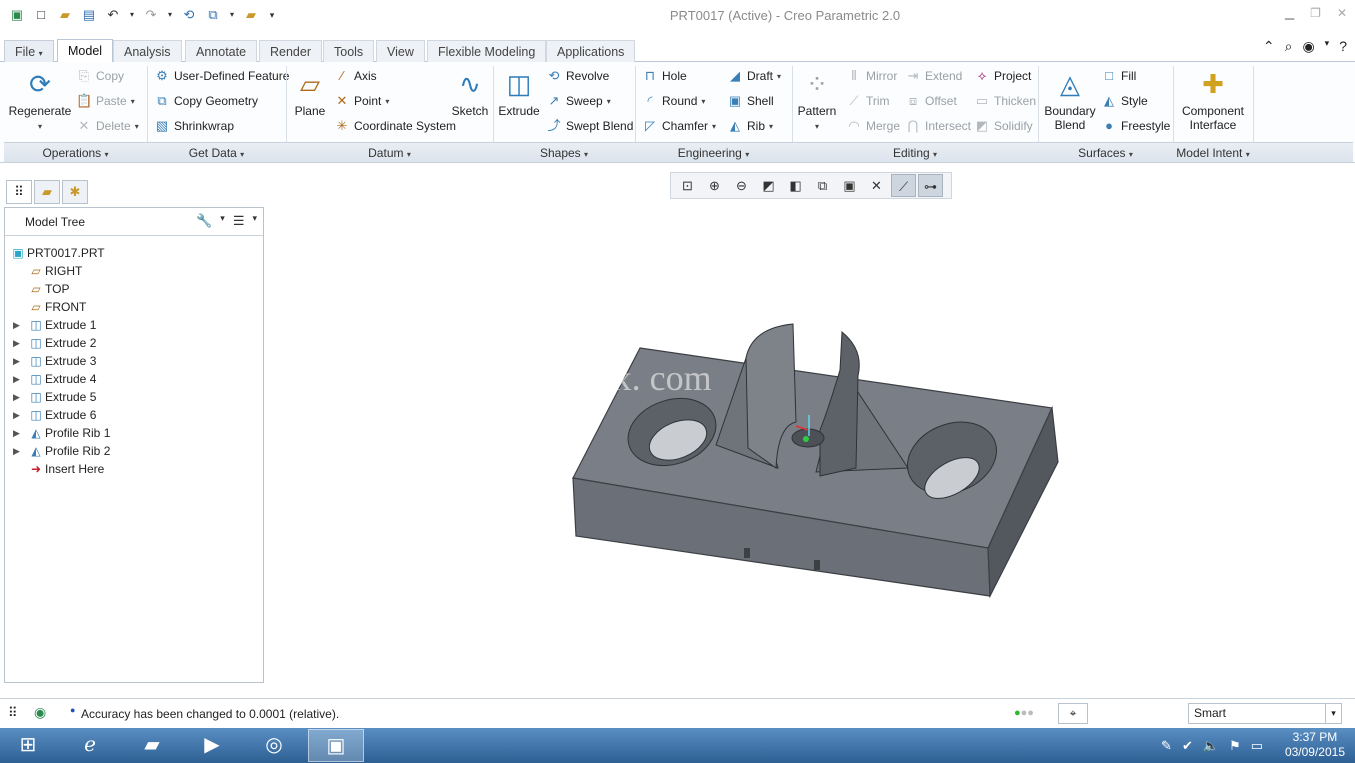  Describe the element at coordinates (687, 185) in the screenshot. I see `refit-icon: ⊡` at that location.